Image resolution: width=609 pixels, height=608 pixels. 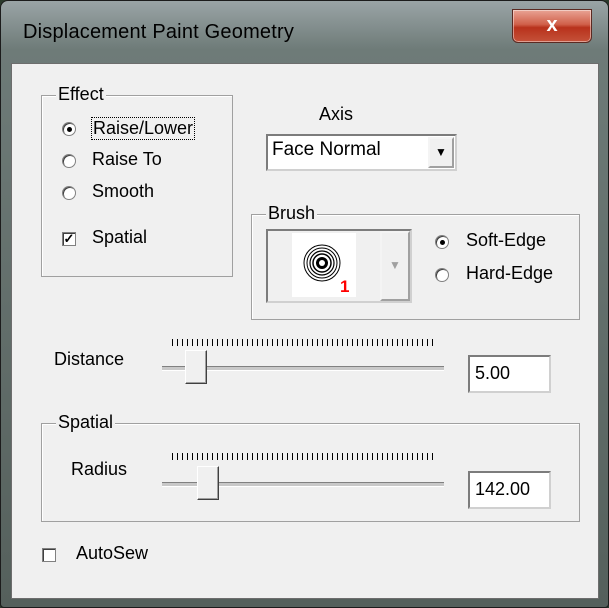 I want to click on distance-input: 5.00, so click(x=509, y=374).